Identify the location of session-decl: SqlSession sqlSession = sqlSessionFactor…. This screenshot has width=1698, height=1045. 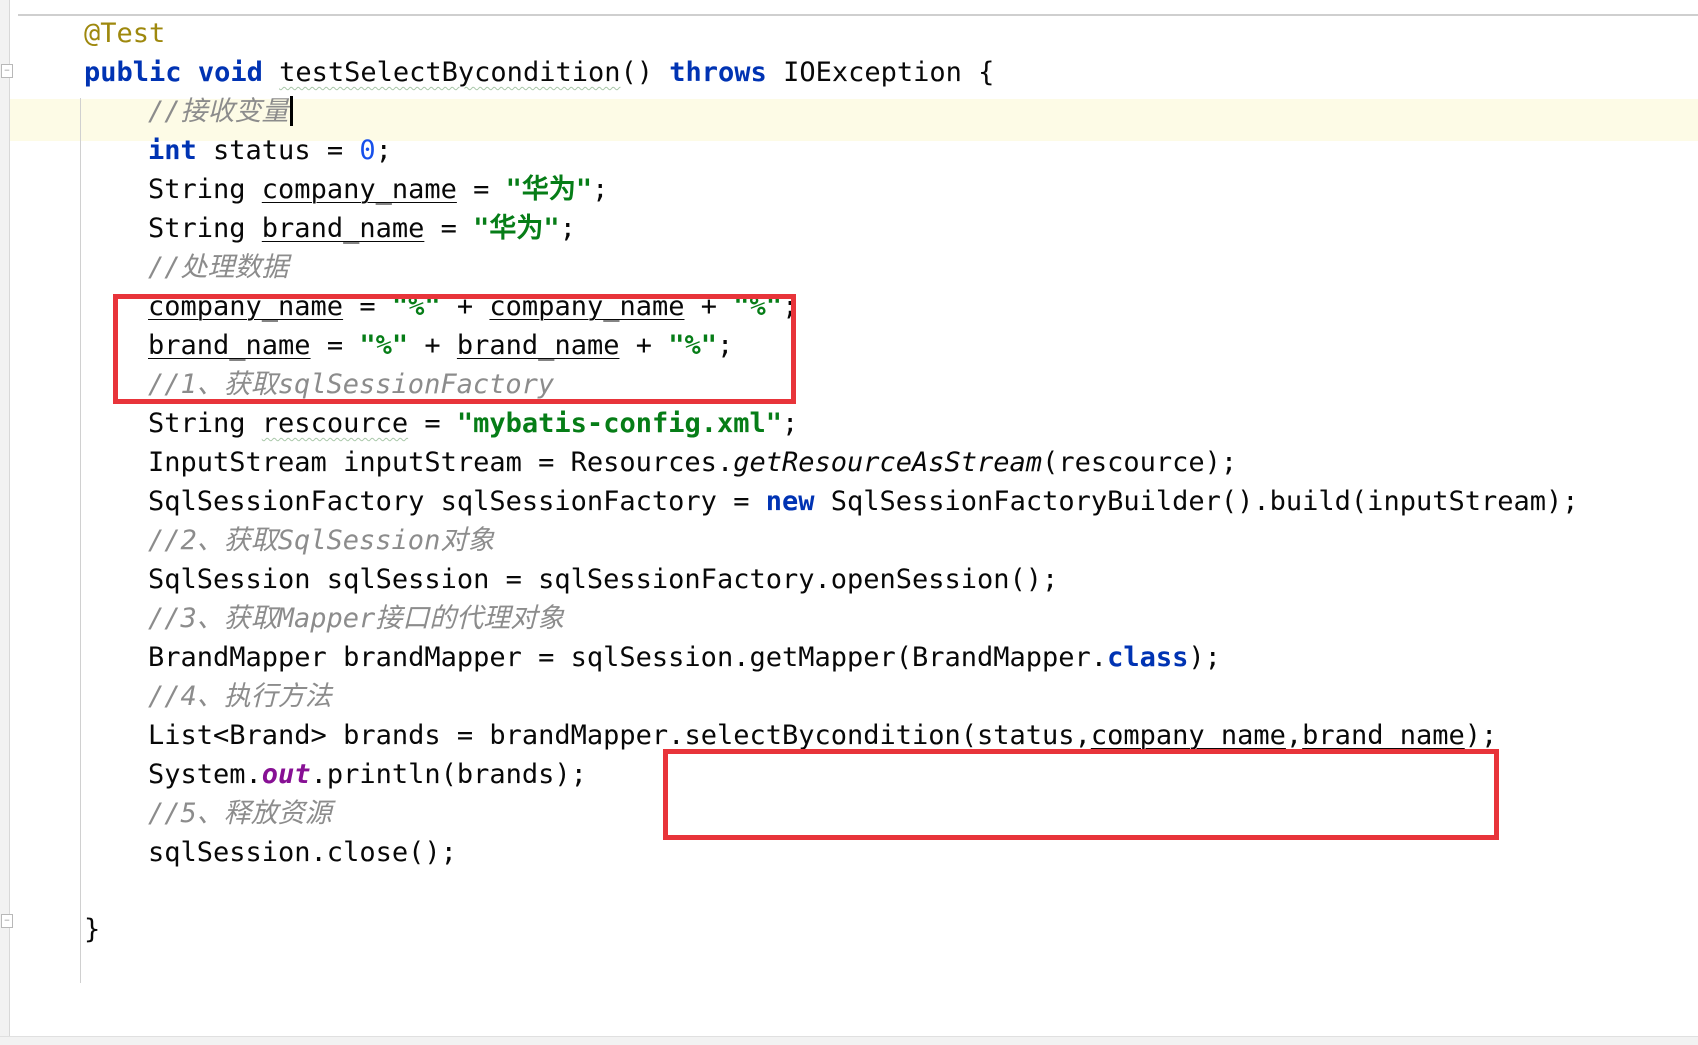
(603, 579).